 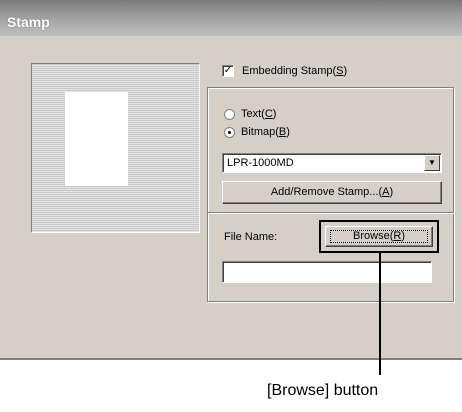 I want to click on window-title: Stamp, so click(x=28, y=22).